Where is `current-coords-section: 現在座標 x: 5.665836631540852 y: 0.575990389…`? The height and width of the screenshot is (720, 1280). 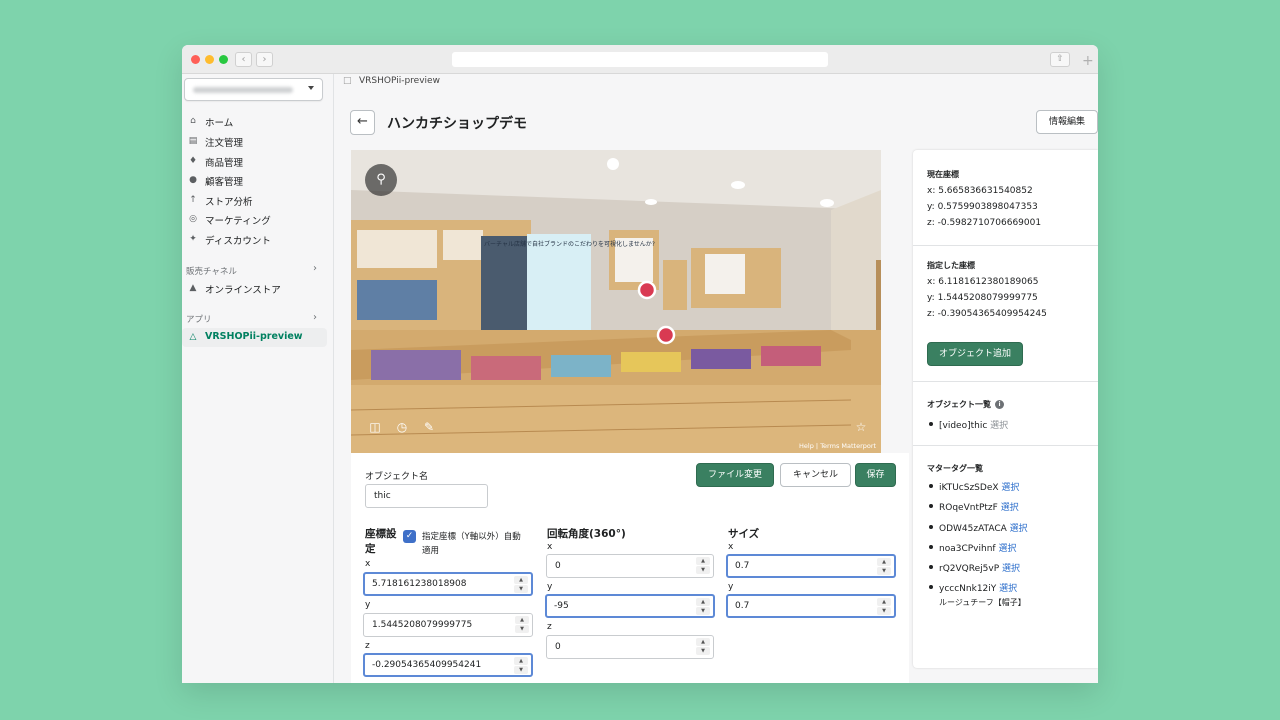 current-coords-section: 現在座標 x: 5.665836631540852 y: 0.575990389… is located at coordinates (1005, 198).